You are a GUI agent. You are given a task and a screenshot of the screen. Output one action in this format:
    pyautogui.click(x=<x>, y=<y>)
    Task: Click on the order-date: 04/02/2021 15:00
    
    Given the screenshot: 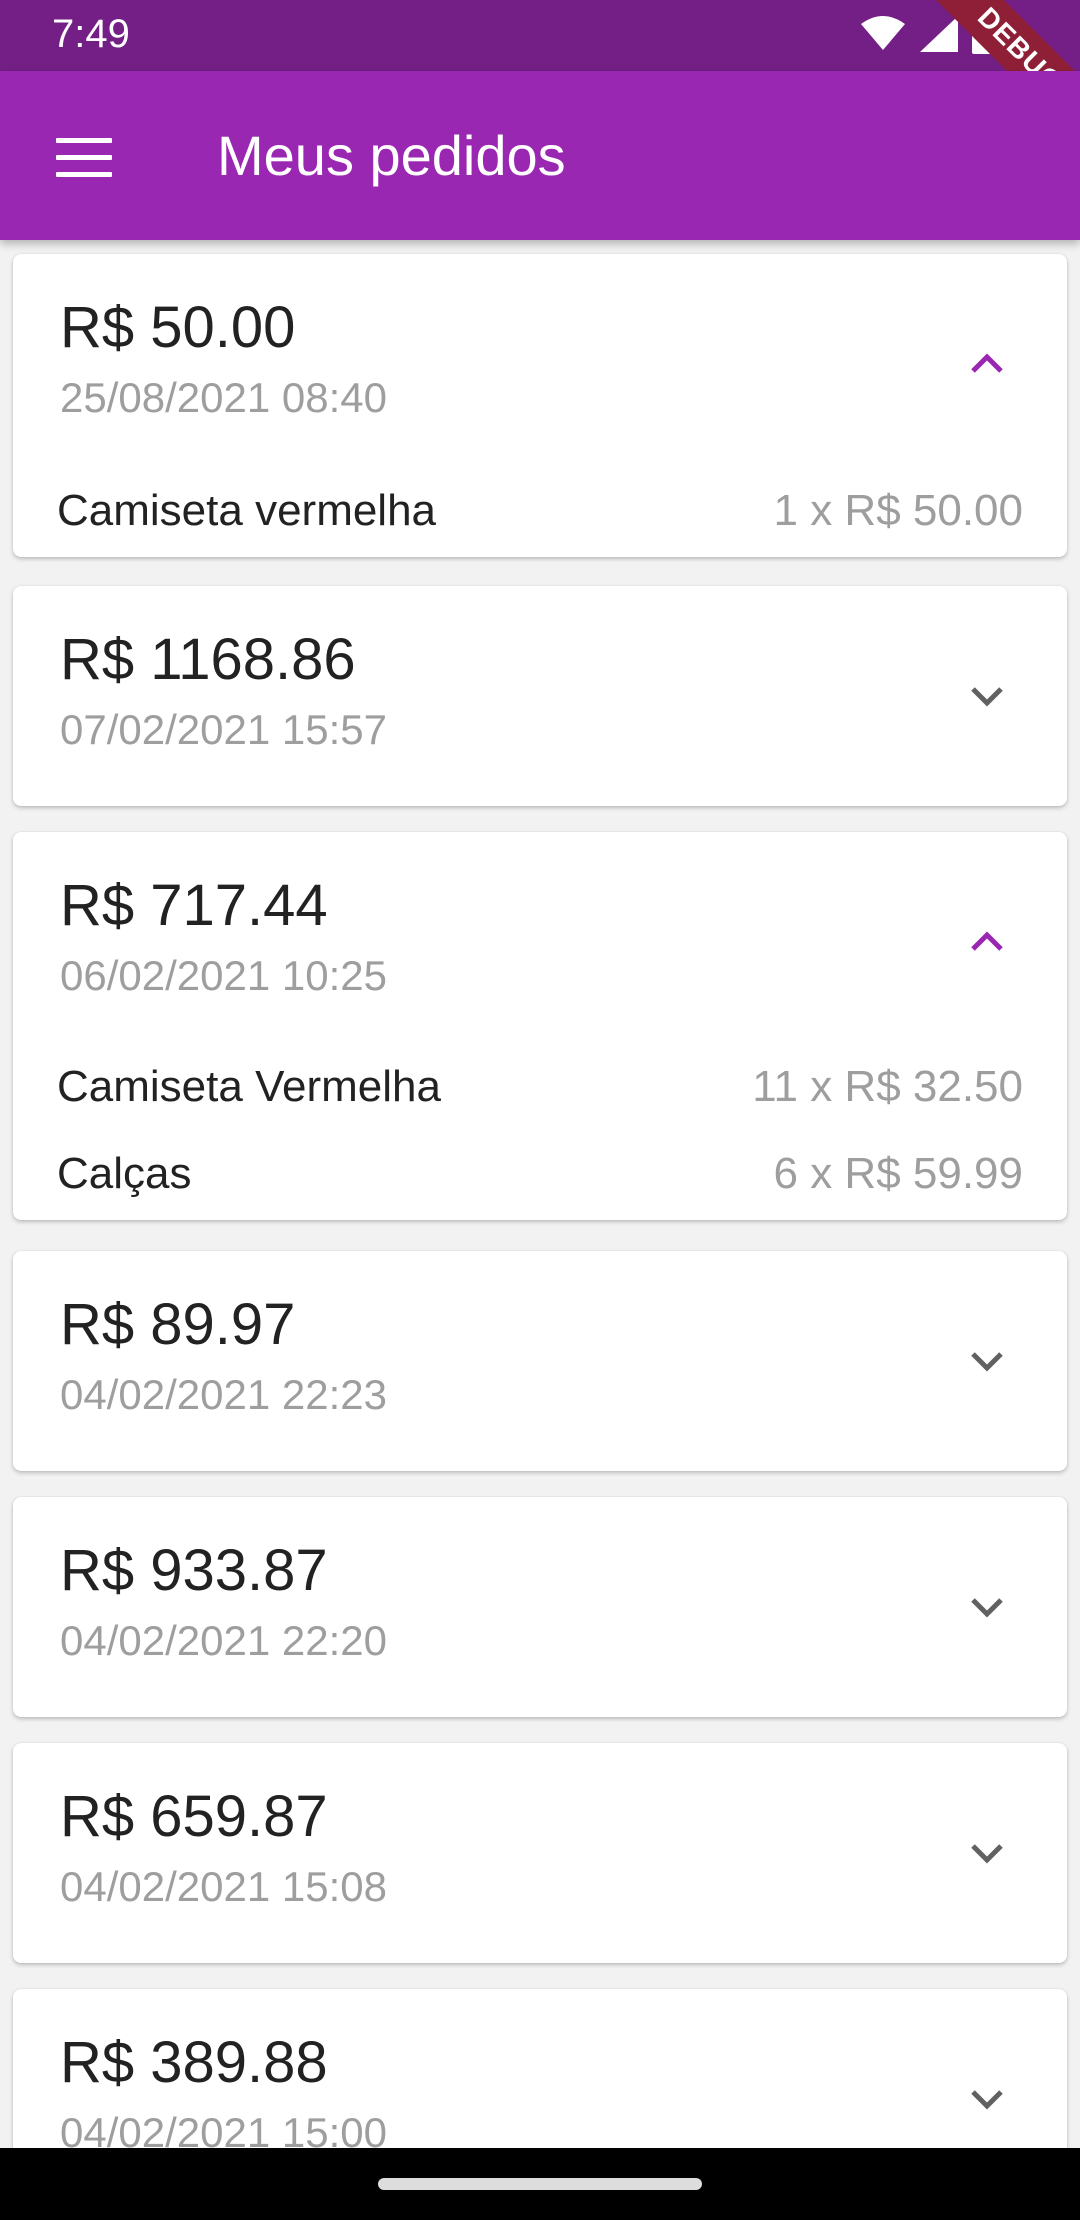 What is the action you would take?
    pyautogui.click(x=223, y=2128)
    